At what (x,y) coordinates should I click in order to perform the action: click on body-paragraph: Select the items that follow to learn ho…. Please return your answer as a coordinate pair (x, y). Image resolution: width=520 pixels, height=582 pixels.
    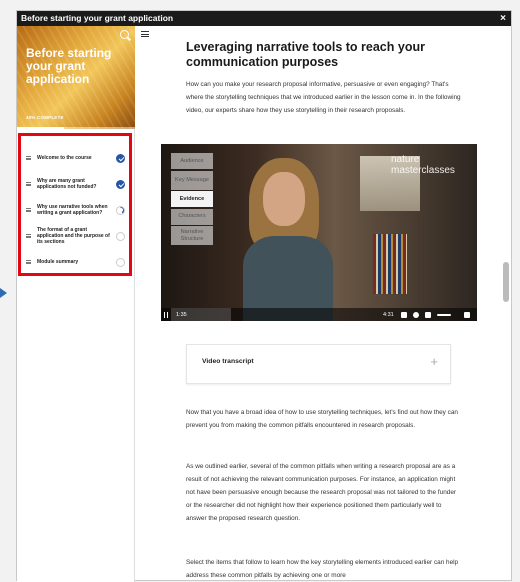
    Looking at the image, I should click on (322, 569).